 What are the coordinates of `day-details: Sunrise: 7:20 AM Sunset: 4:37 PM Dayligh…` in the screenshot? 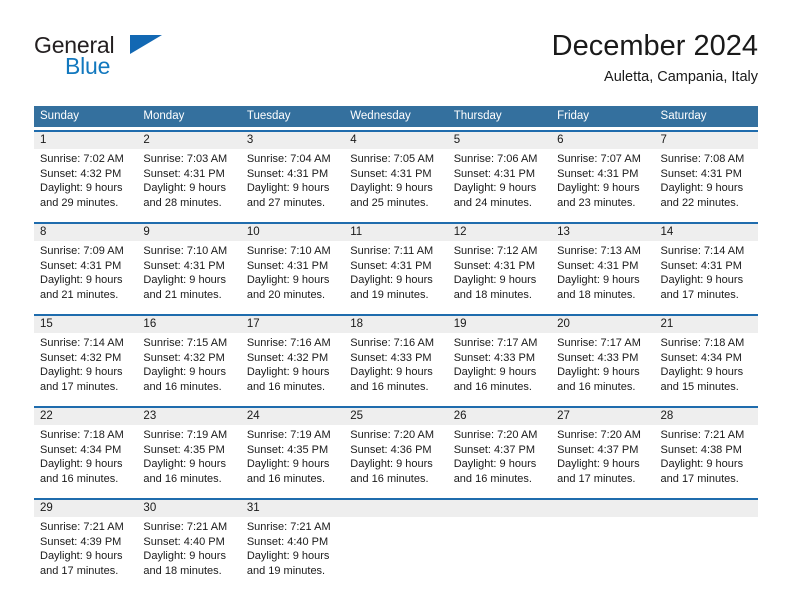 It's located at (499, 455).